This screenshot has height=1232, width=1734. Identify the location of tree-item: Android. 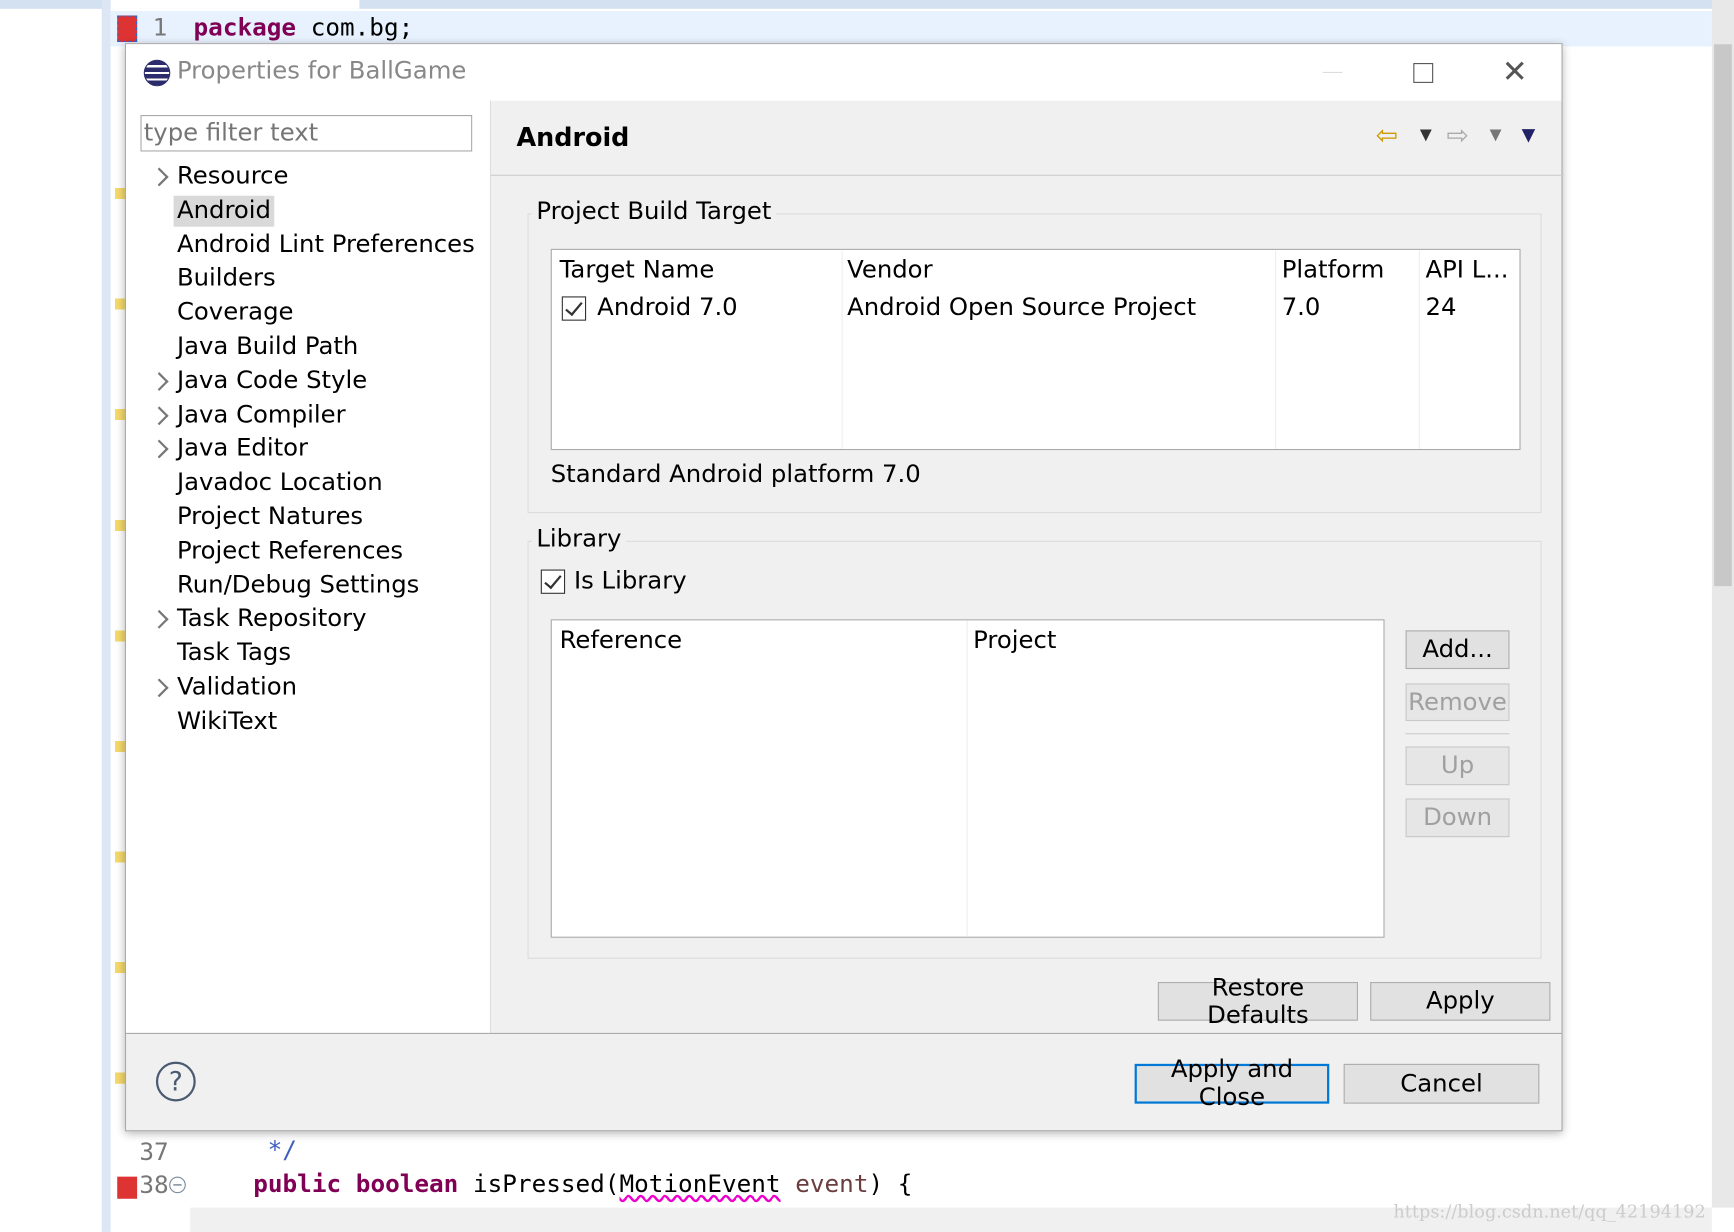
(224, 211).